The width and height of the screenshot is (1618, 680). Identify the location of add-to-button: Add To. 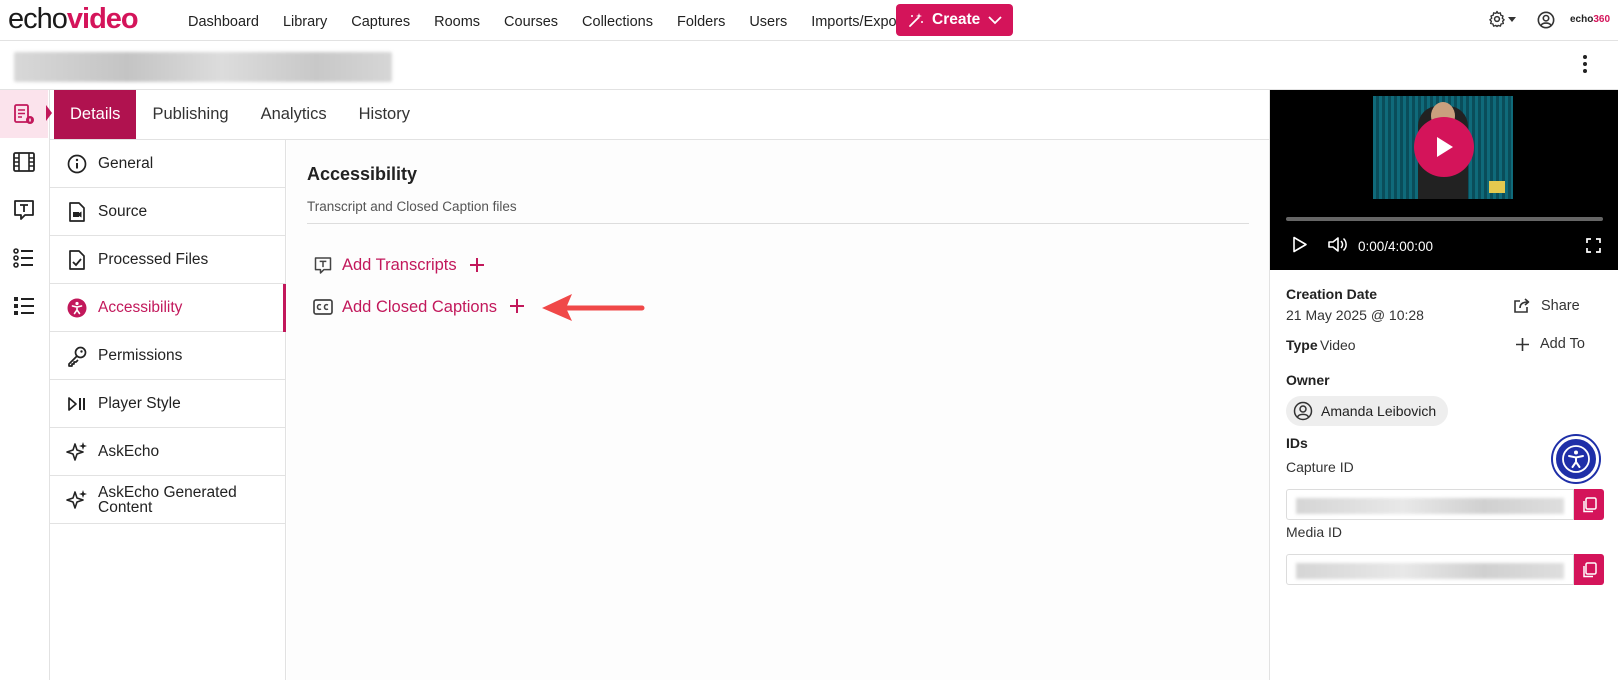
(1550, 344).